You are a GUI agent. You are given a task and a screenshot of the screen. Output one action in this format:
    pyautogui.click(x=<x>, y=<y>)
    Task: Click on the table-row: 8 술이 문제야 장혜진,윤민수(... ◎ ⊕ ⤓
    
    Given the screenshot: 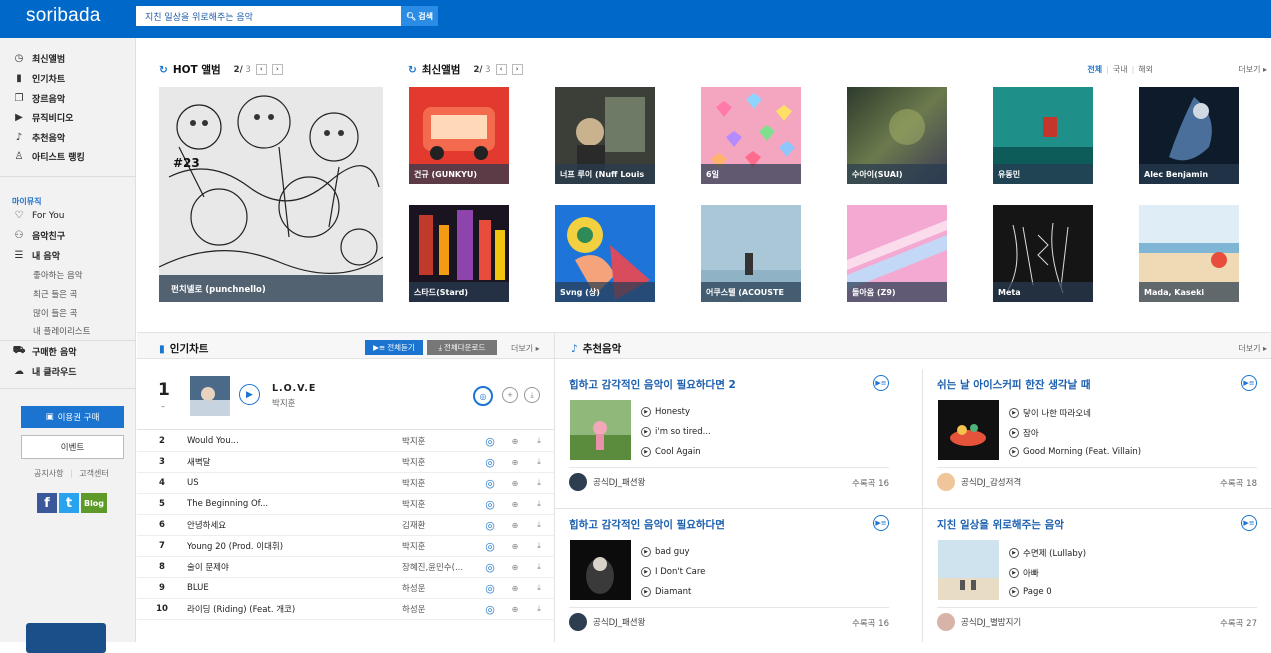 What is the action you would take?
    pyautogui.click(x=345, y=567)
    